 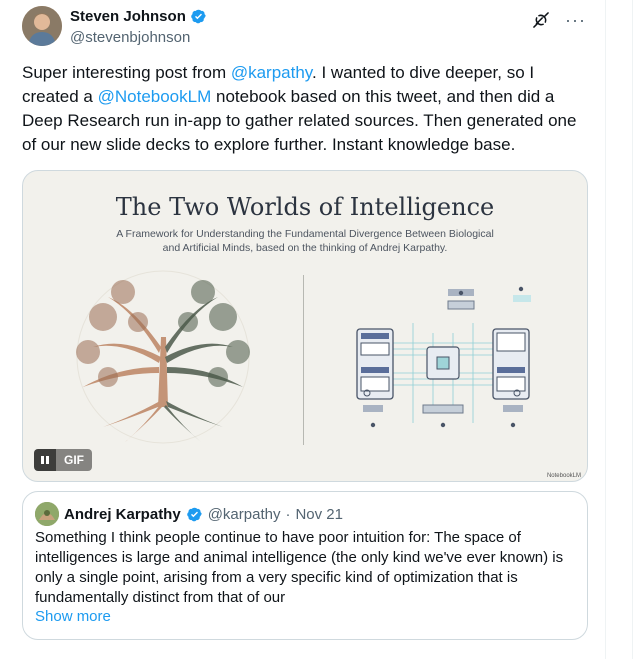 I want to click on quoted-tweet-header: Andrej Karpathy @karpathy · Nov 21, so click(x=189, y=514).